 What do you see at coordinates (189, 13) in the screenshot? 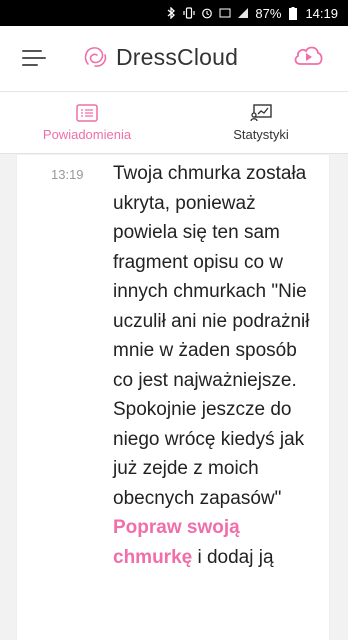
I see `vibrate-icon` at bounding box center [189, 13].